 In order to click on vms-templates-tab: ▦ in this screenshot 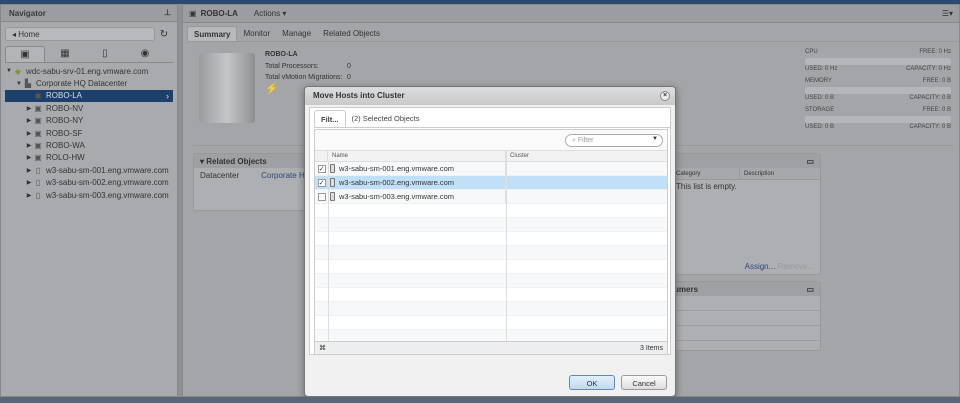, I will do `click(65, 54)`.